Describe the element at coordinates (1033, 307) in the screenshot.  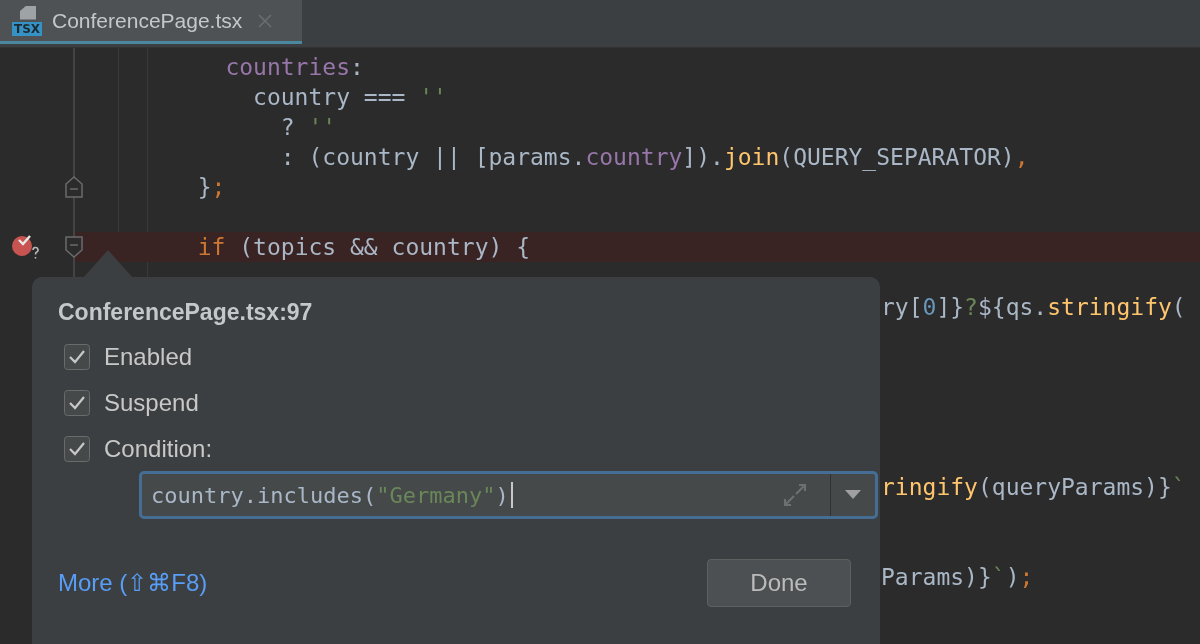
I see `code-line: ry[0]}?${qs.stringify(` at that location.